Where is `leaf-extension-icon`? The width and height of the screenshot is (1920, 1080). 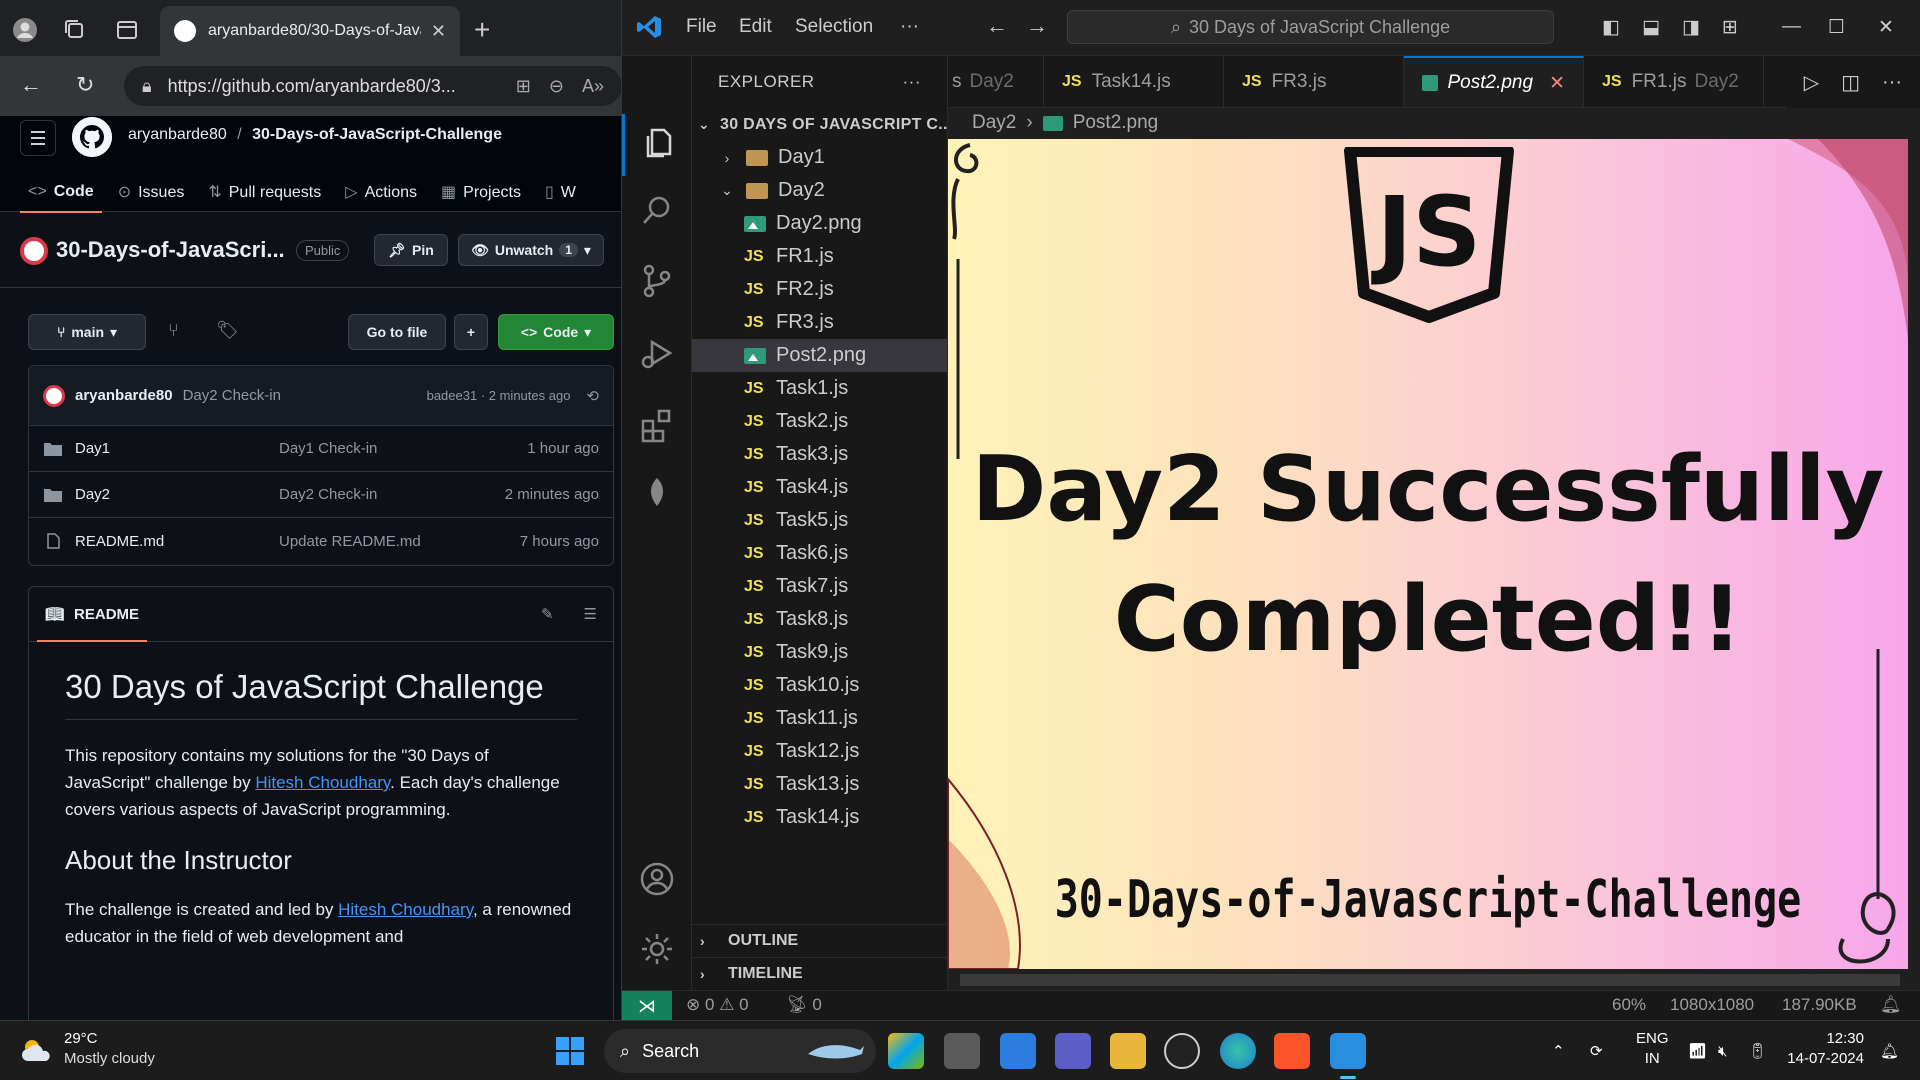
leaf-extension-icon is located at coordinates (657, 493).